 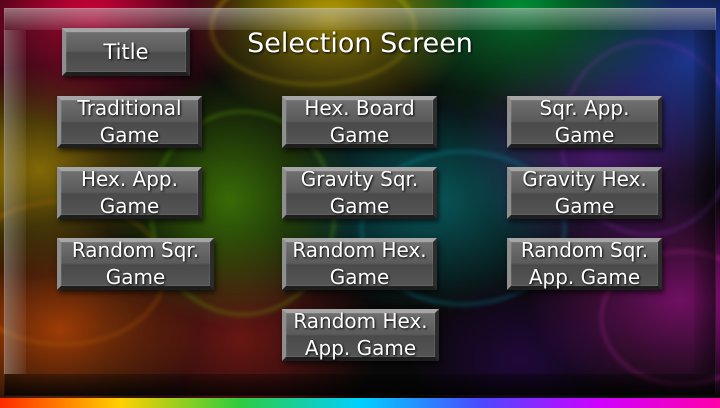 What do you see at coordinates (135, 264) in the screenshot?
I see `random-sqr-game-button: Random Sqr. Game` at bounding box center [135, 264].